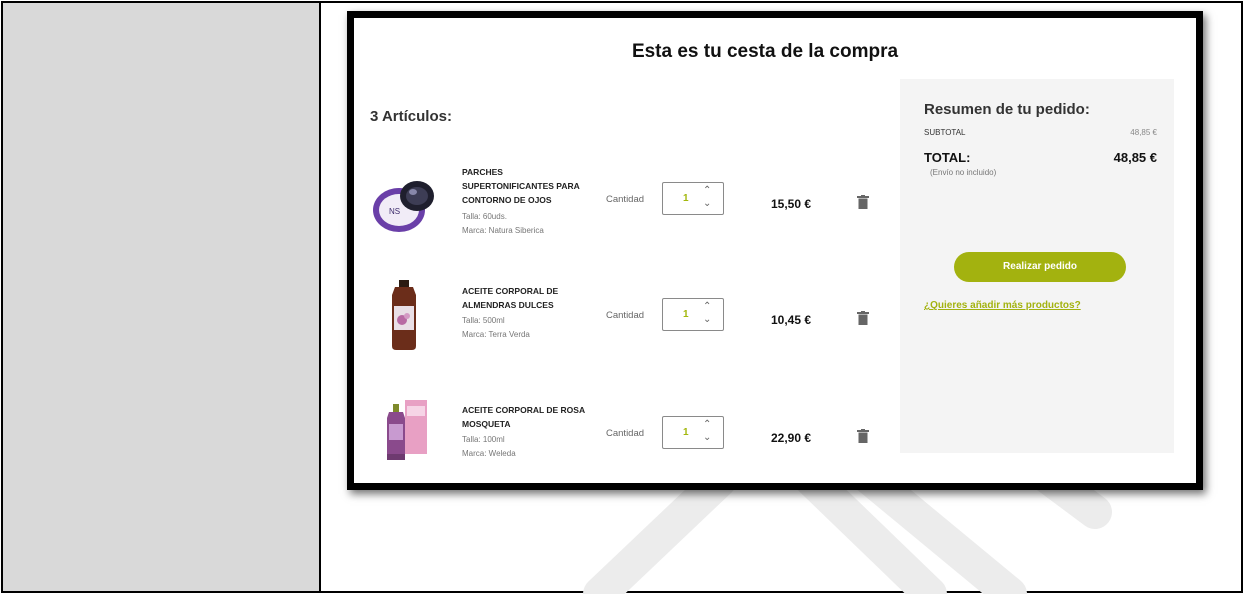  What do you see at coordinates (483, 439) in the screenshot?
I see `item-size: Talla: 100ml` at bounding box center [483, 439].